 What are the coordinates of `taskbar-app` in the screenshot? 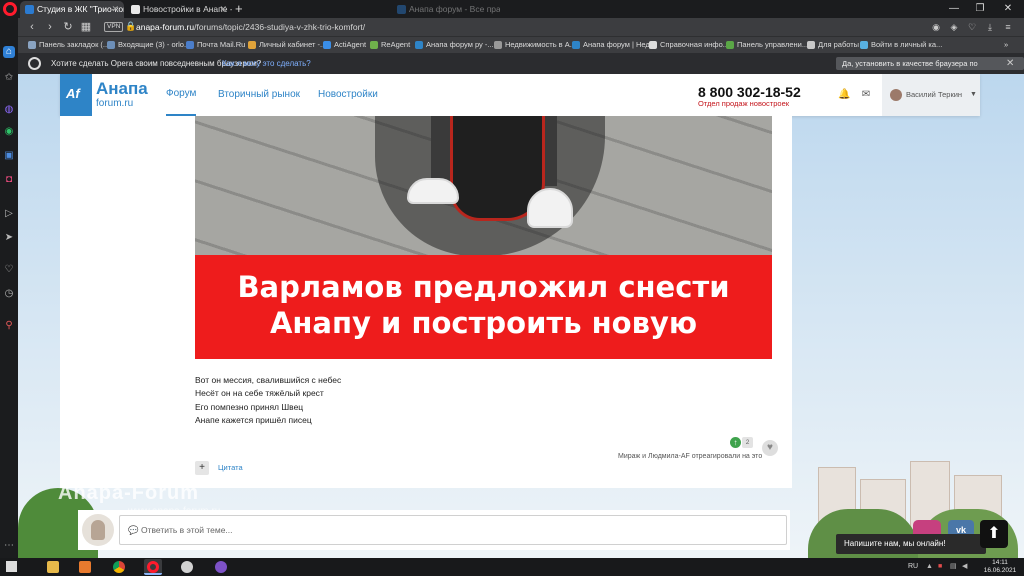 It's located at (187, 567).